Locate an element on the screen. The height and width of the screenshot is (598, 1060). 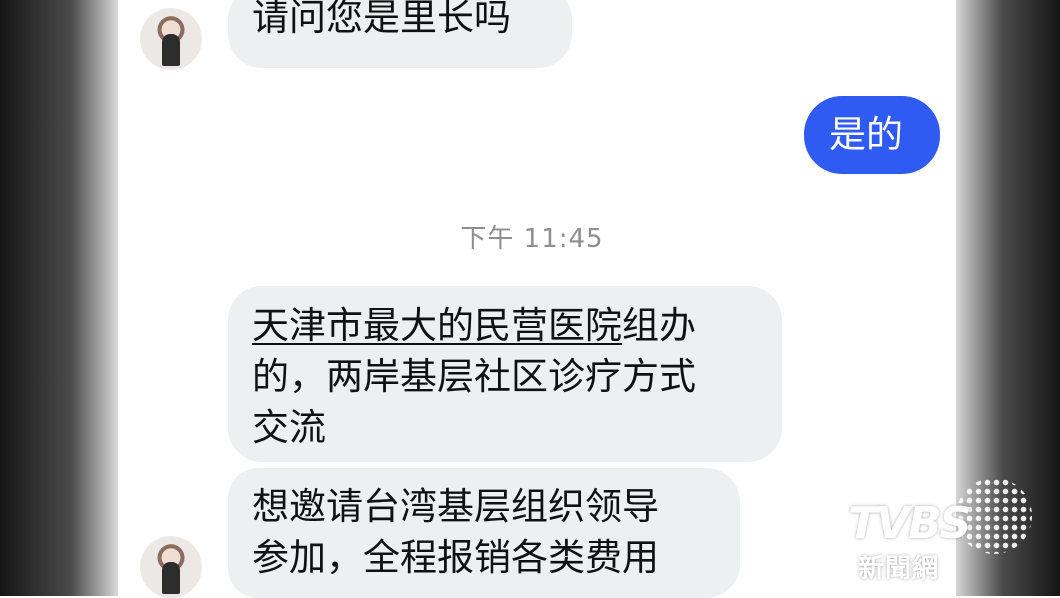
message-line: 交流 is located at coordinates (289, 427).